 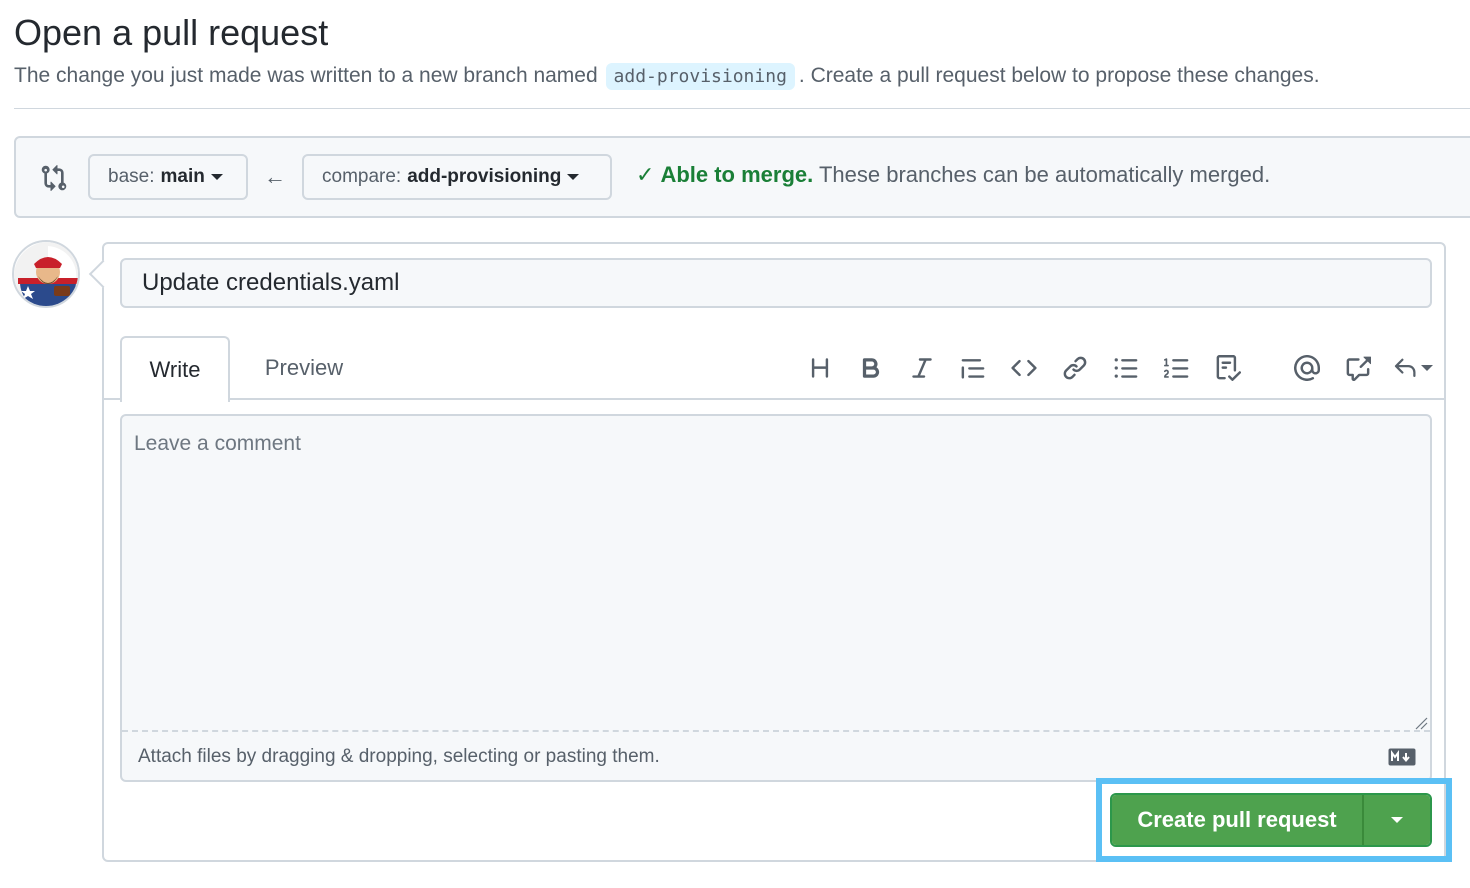 What do you see at coordinates (362, 176) in the screenshot?
I see `compare-label: compare:` at bounding box center [362, 176].